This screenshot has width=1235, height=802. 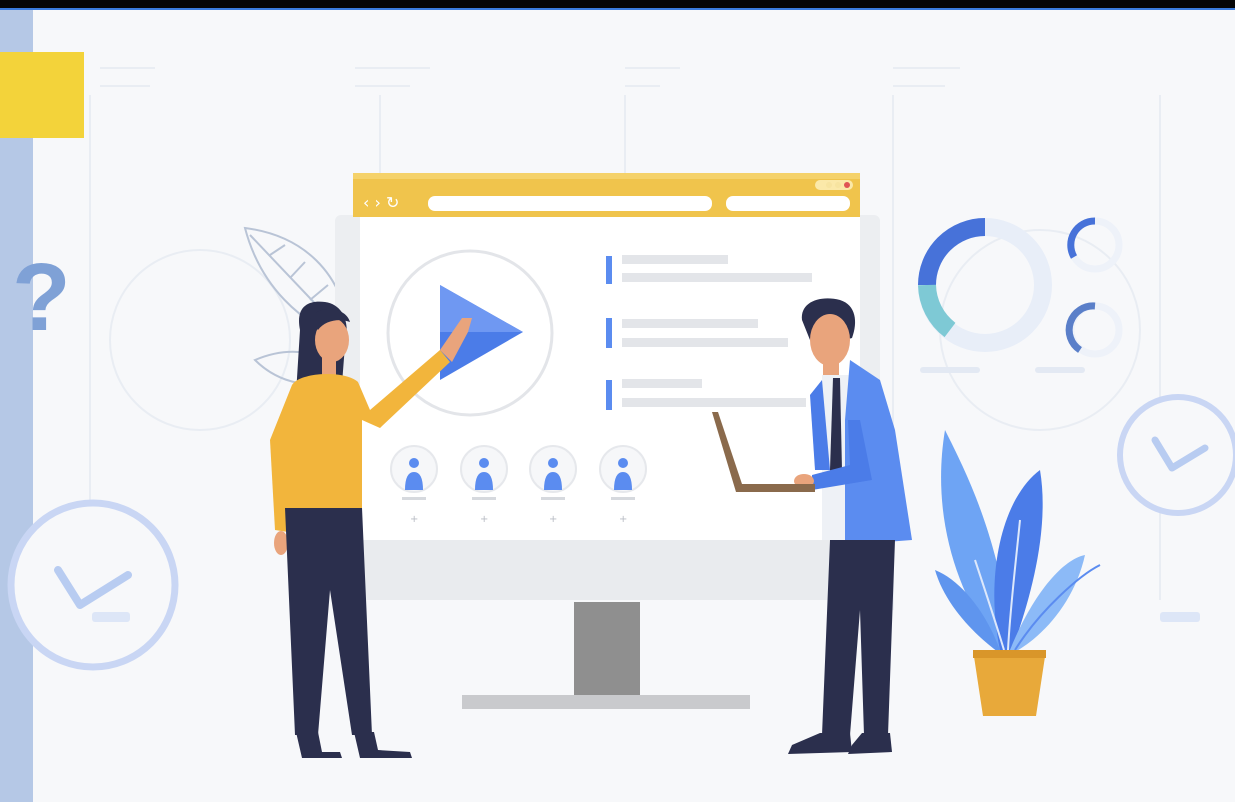 I want to click on close-icon, so click(x=847, y=185).